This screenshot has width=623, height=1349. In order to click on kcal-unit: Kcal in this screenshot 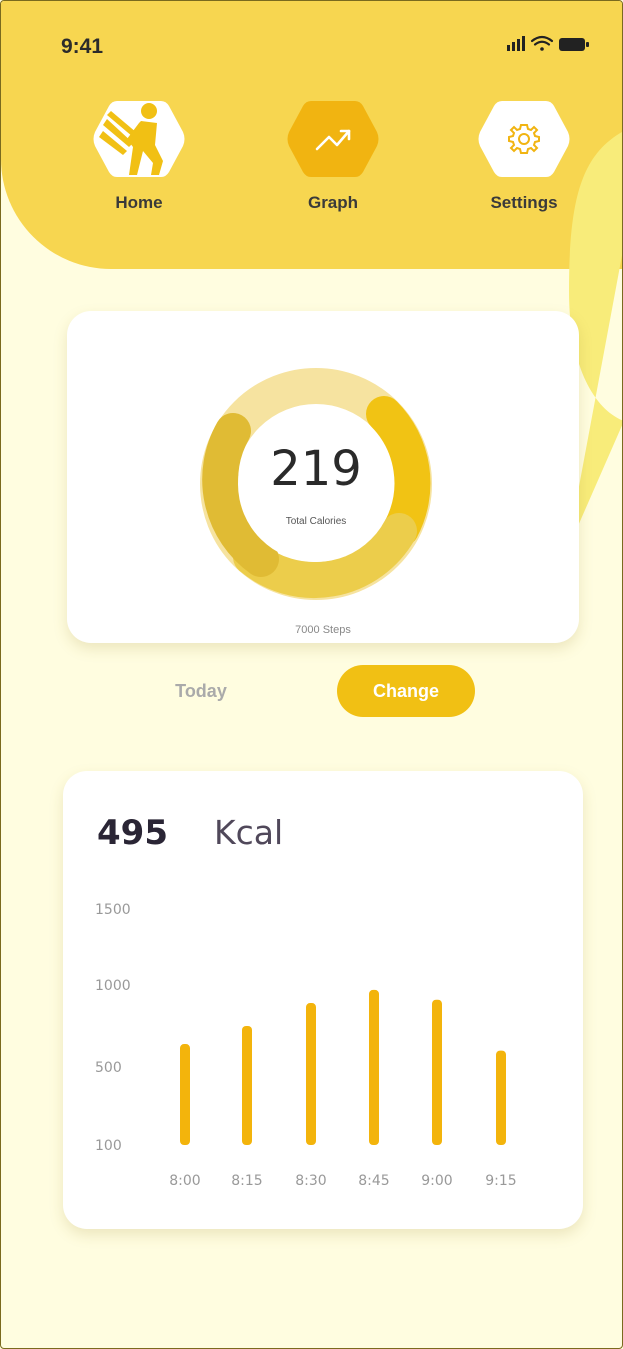, I will do `click(249, 832)`.